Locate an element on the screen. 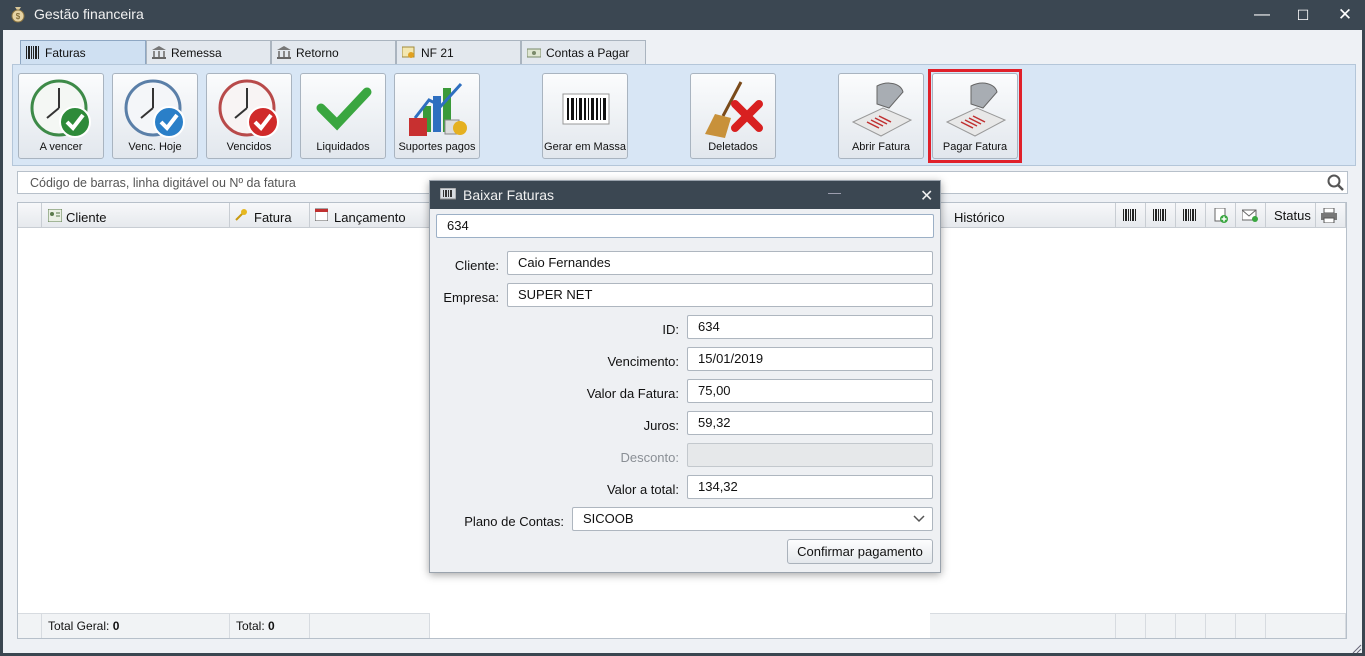 Image resolution: width=1365 pixels, height=656 pixels. id-field: 634 is located at coordinates (810, 327).